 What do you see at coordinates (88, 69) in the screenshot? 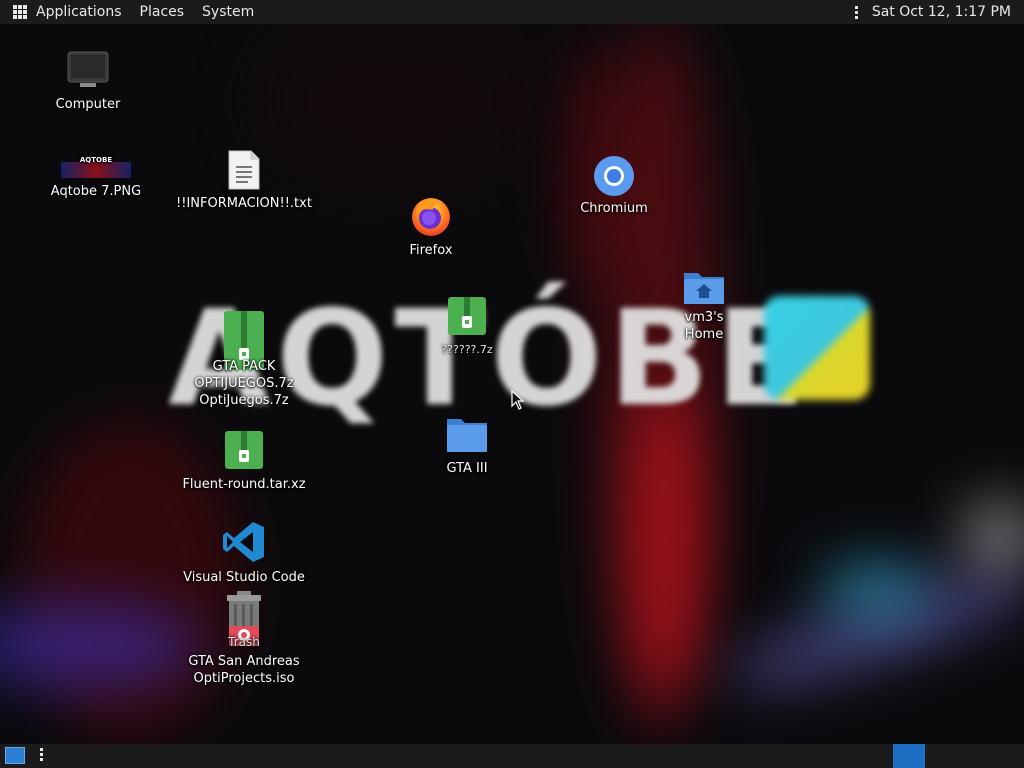
I see `monitor-icon` at bounding box center [88, 69].